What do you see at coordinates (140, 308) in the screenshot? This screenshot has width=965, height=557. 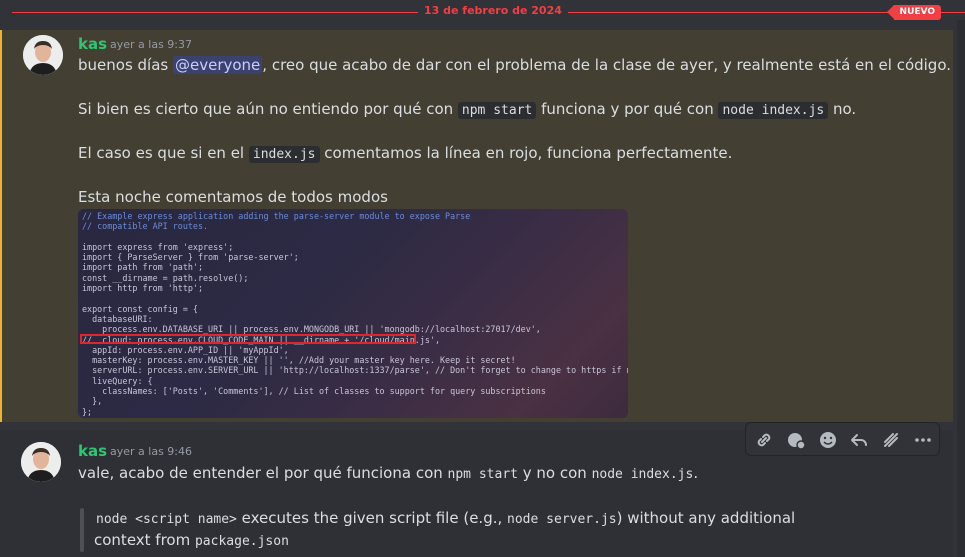 I see `code-line: export const config = {` at bounding box center [140, 308].